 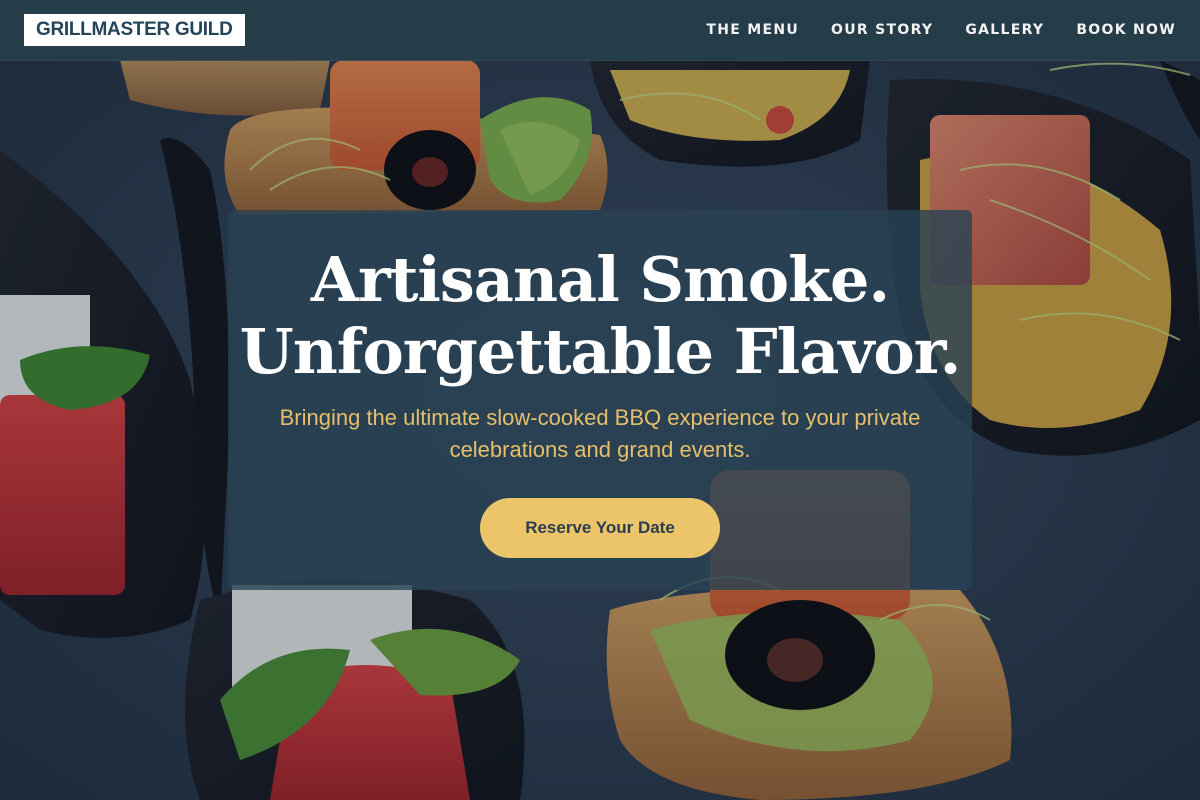 I want to click on nav-link-the-menu: THE MENU, so click(x=752, y=30).